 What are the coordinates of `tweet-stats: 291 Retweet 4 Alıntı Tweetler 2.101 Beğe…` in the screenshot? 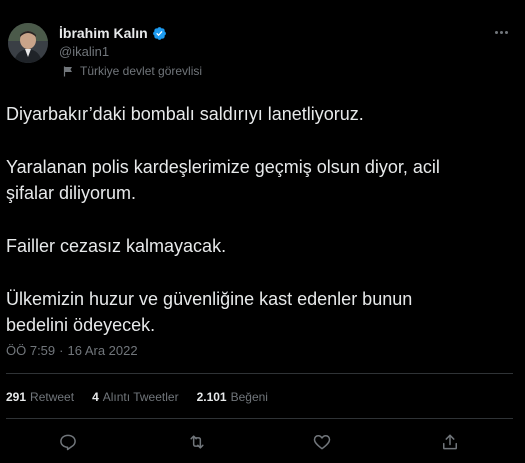 It's located at (137, 397).